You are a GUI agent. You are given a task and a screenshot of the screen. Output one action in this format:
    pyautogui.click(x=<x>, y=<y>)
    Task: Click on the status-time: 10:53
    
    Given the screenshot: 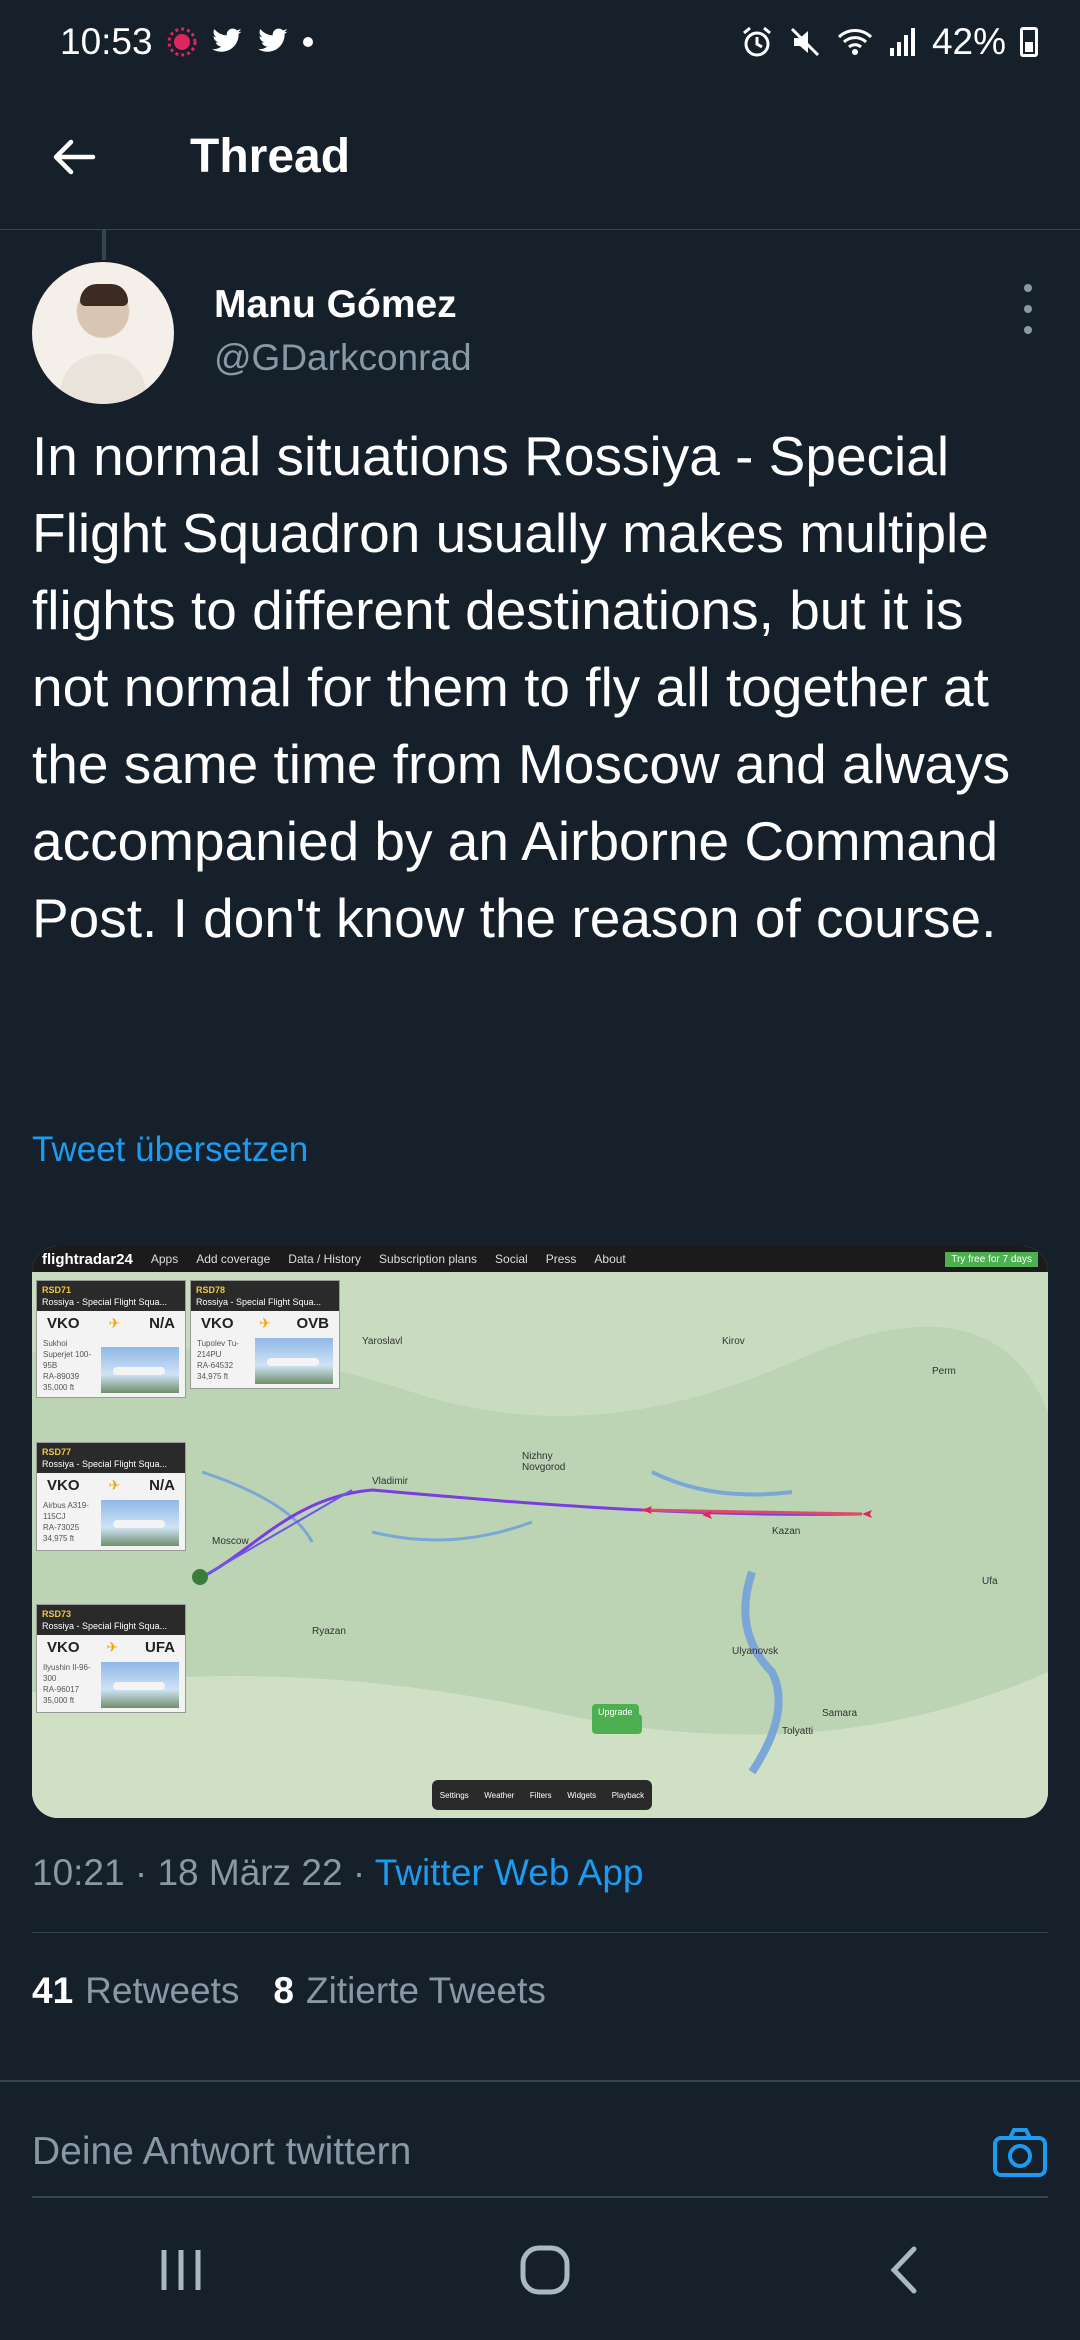 What is the action you would take?
    pyautogui.click(x=106, y=41)
    